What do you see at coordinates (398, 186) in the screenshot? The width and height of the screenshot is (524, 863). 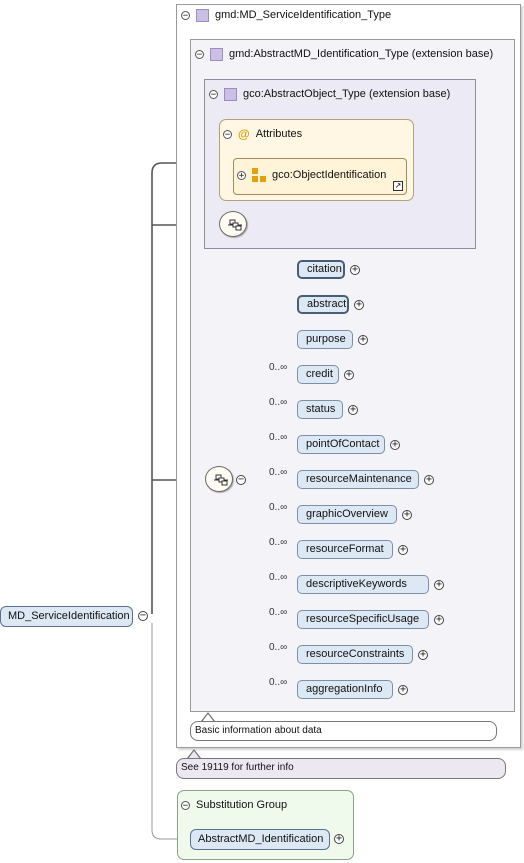 I see `link-arrow-icon: ↗` at bounding box center [398, 186].